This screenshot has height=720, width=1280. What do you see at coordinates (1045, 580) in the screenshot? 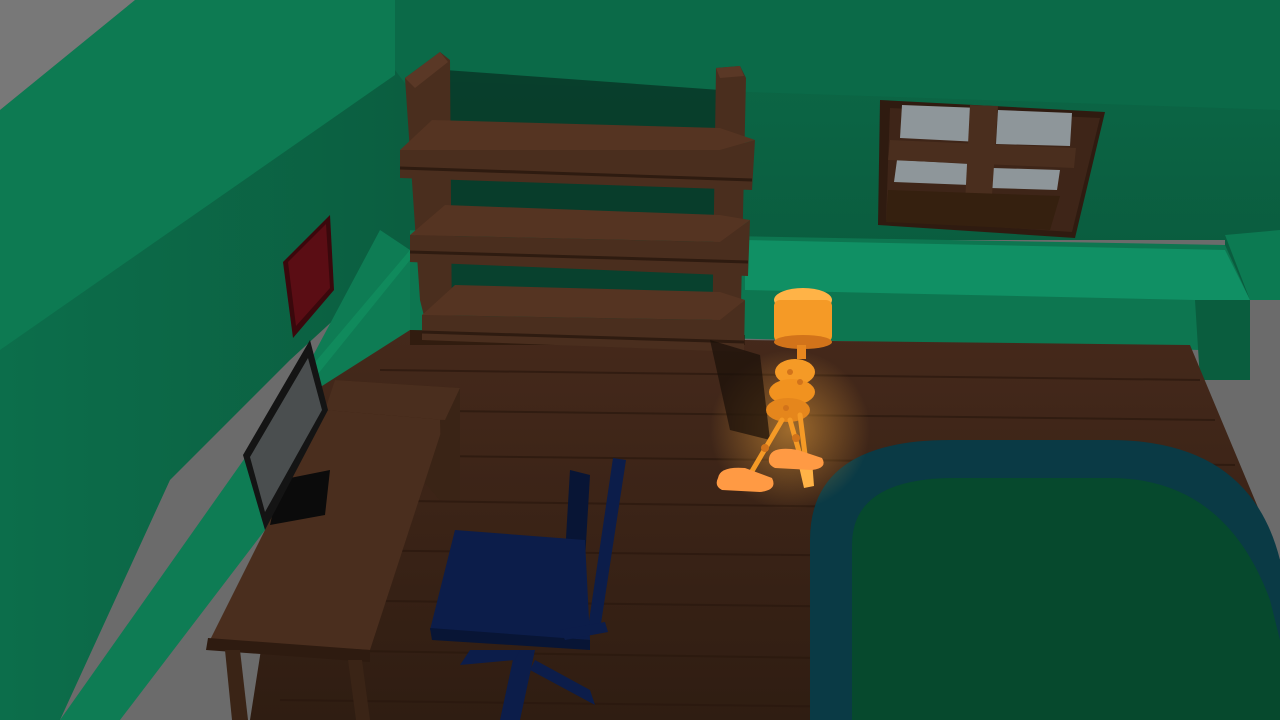
I see `rug` at bounding box center [1045, 580].